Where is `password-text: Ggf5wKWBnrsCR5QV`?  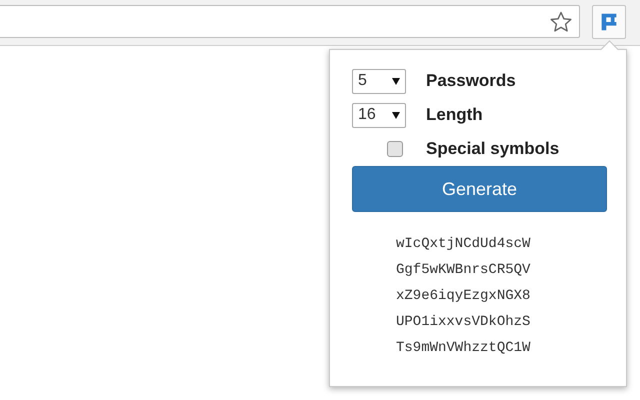 password-text: Ggf5wKWBnrsCR5QV is located at coordinates (464, 271).